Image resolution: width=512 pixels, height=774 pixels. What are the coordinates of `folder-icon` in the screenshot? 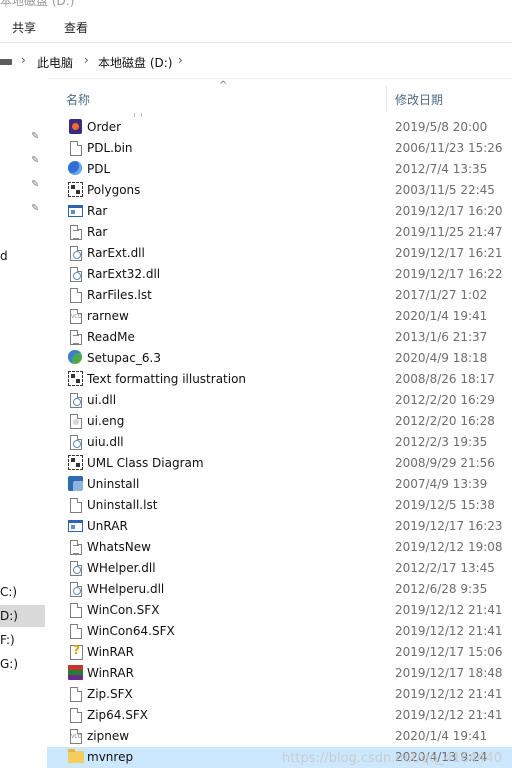 It's located at (76, 756).